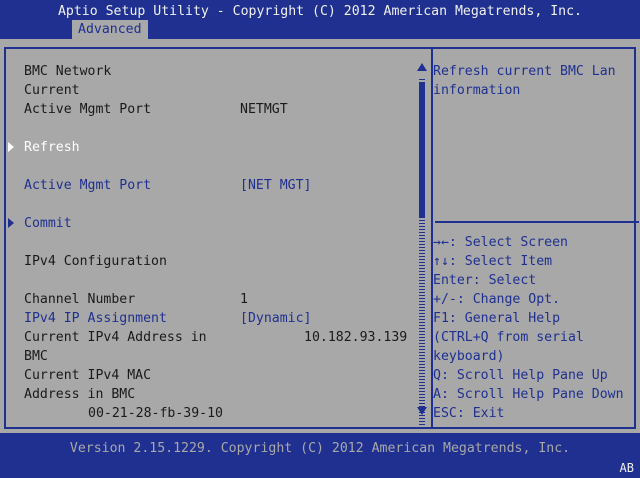  I want to click on help-separator, so click(537, 222).